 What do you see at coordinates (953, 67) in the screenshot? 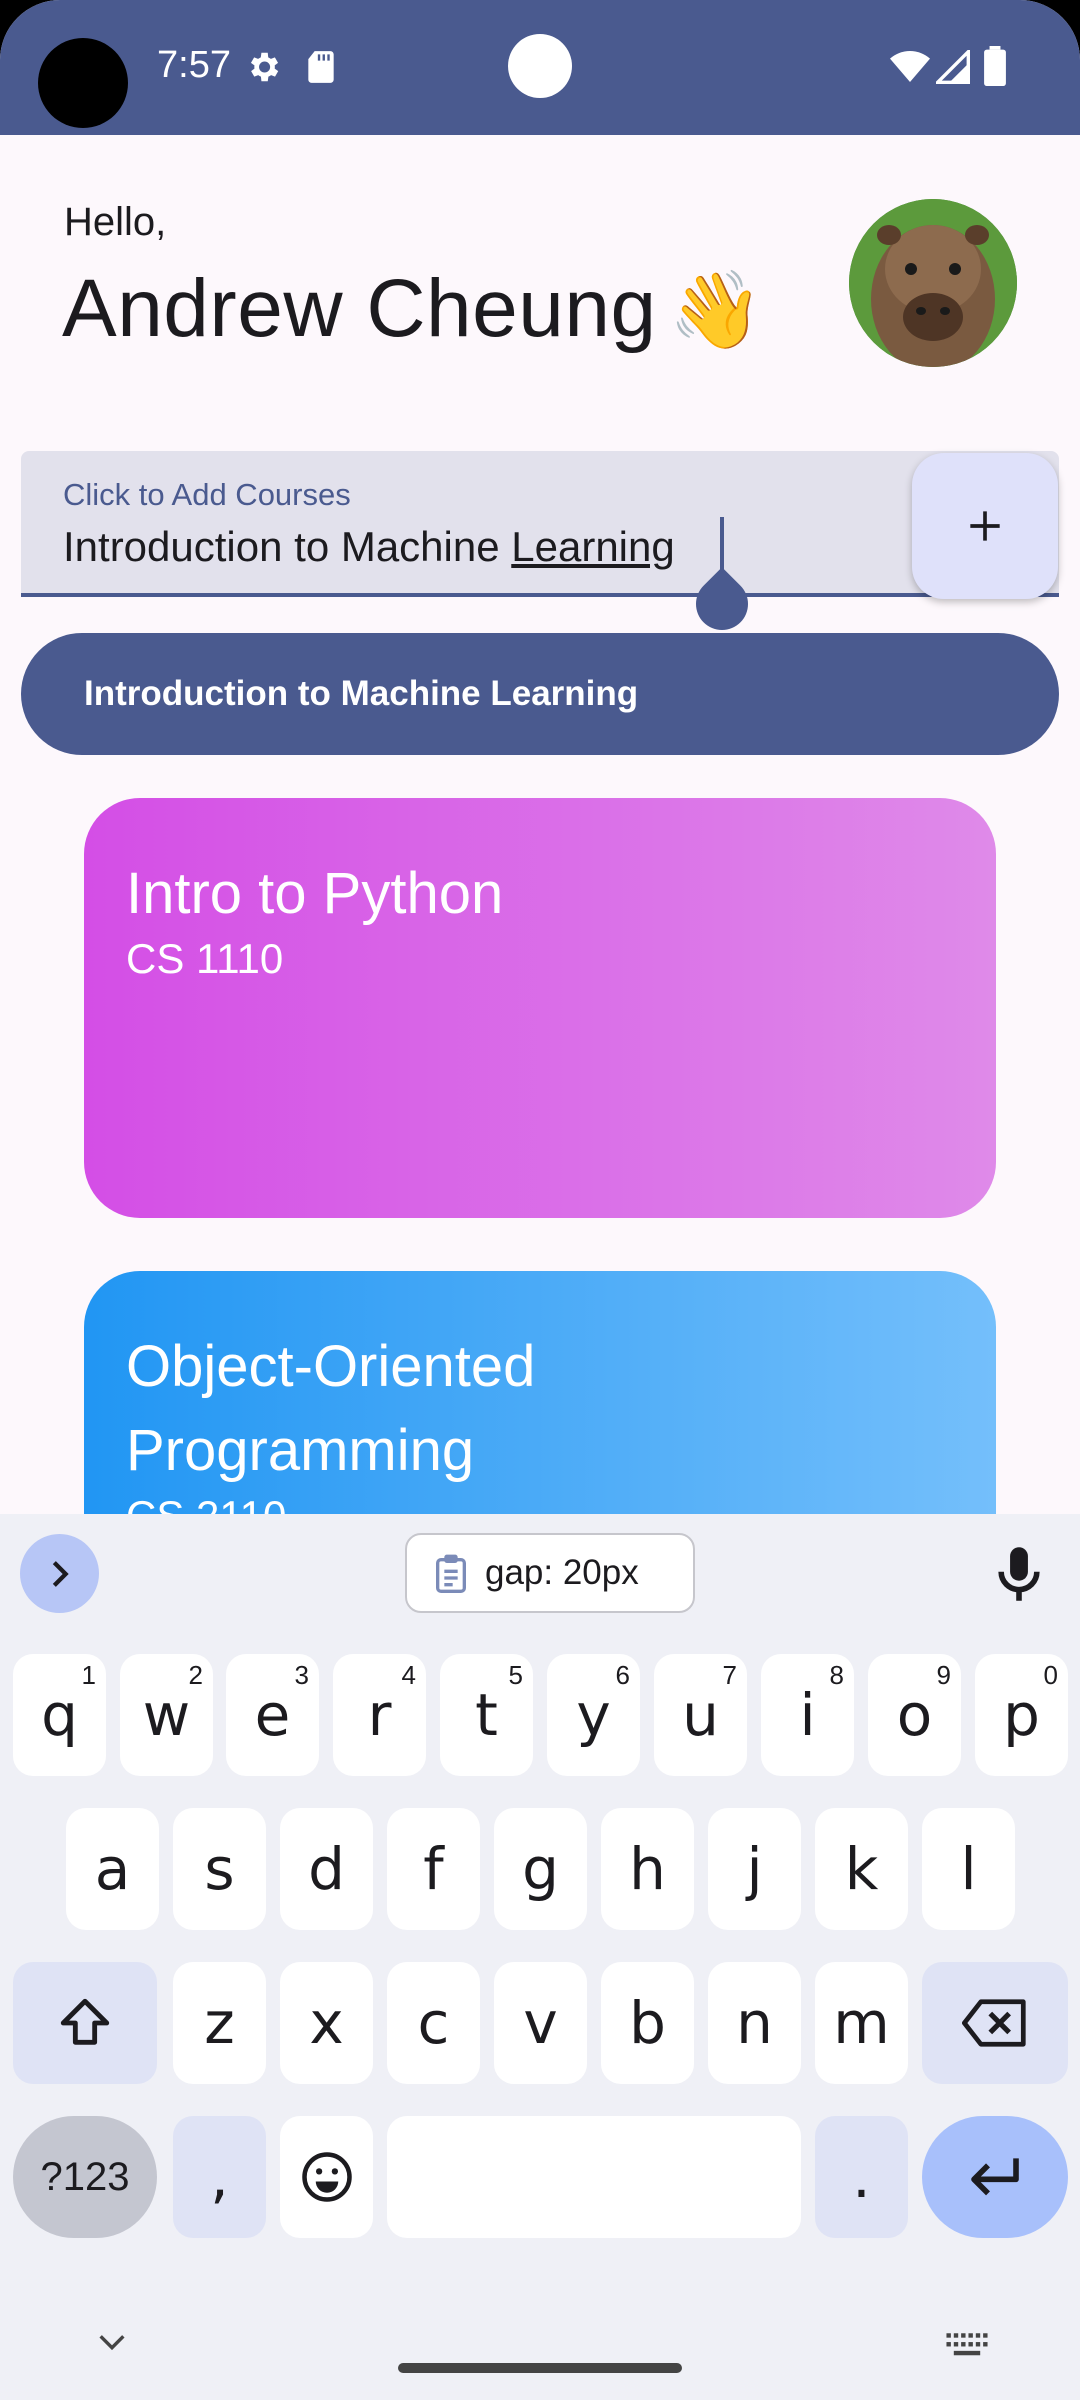
I see `signal-icon` at bounding box center [953, 67].